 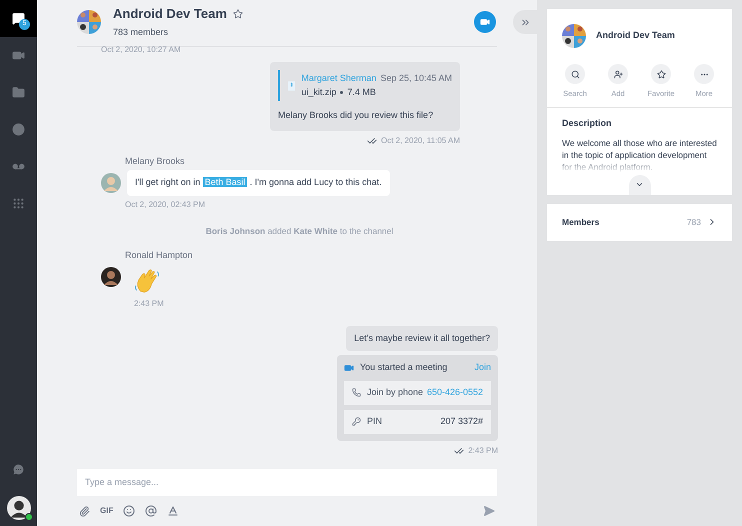 What do you see at coordinates (420, 140) in the screenshot?
I see `message-time: Oct 2, 2020, 11:05 AM` at bounding box center [420, 140].